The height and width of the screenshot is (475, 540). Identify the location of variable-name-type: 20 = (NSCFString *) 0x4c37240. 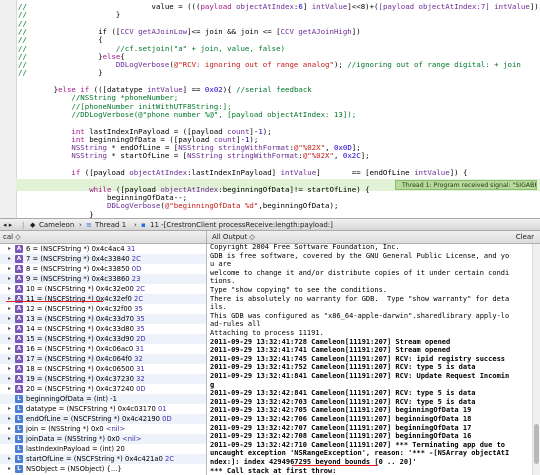
(80, 389).